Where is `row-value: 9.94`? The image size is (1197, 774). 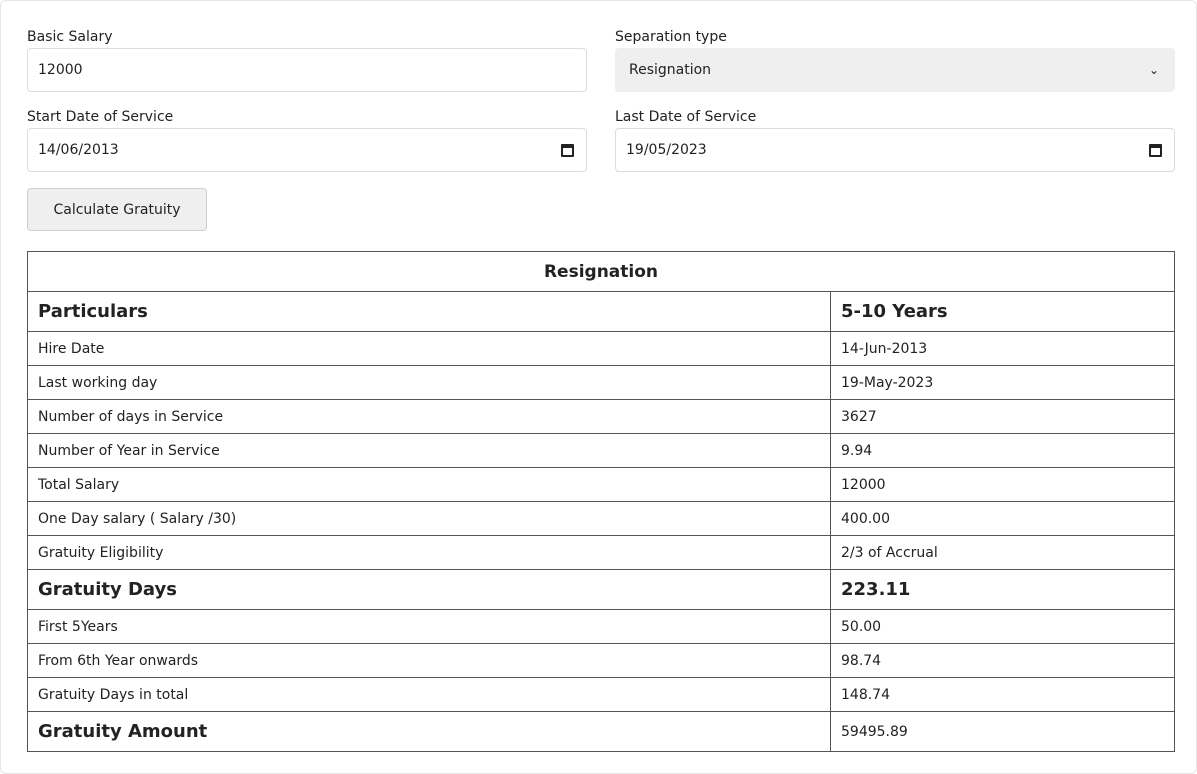
row-value: 9.94 is located at coordinates (1002, 450).